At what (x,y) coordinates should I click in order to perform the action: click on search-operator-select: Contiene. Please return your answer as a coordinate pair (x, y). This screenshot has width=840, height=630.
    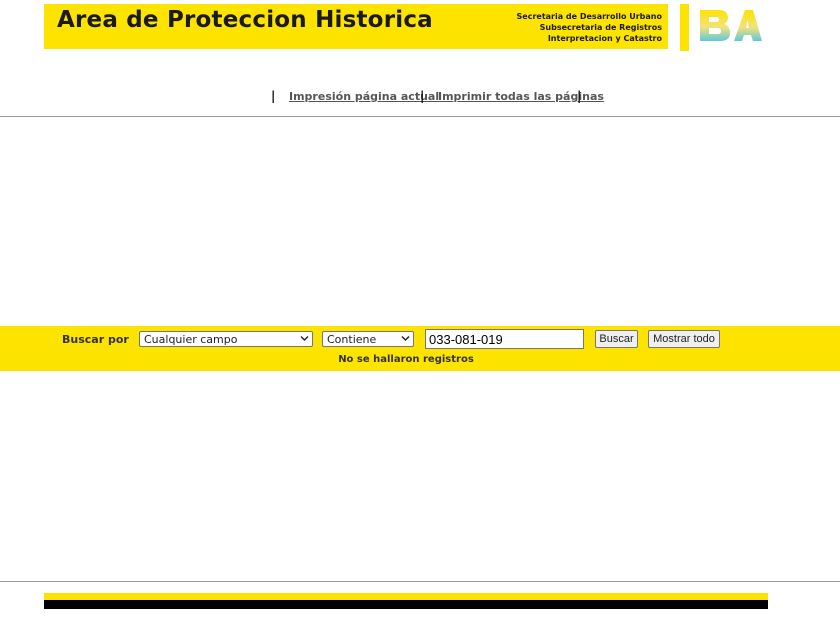
    Looking at the image, I should click on (368, 339).